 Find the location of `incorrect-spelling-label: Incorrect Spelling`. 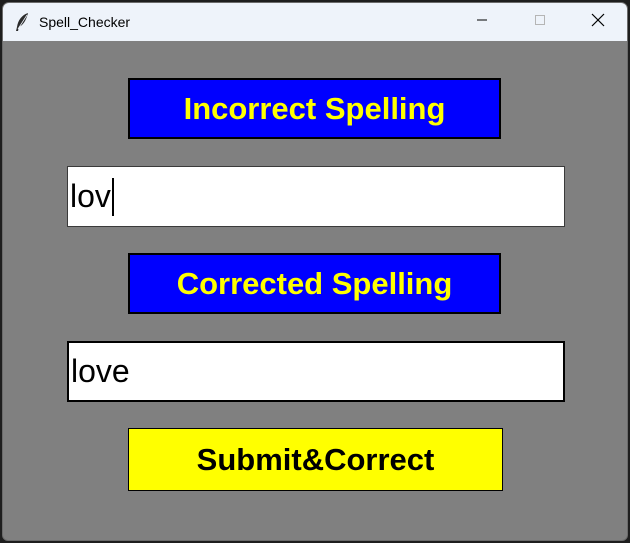

incorrect-spelling-label: Incorrect Spelling is located at coordinates (314, 108).